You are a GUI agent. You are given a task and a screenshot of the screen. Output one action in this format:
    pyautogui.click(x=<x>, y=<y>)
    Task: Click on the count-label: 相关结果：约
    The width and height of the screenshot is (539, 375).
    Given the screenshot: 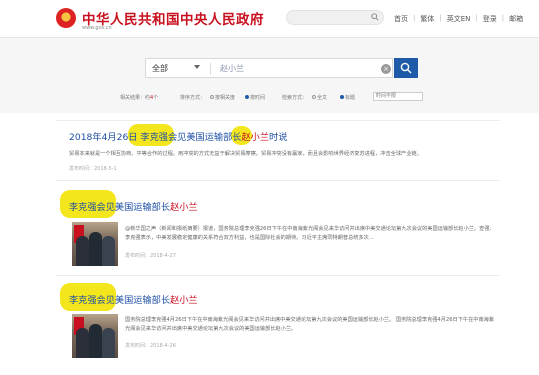 What is the action you would take?
    pyautogui.click(x=135, y=98)
    